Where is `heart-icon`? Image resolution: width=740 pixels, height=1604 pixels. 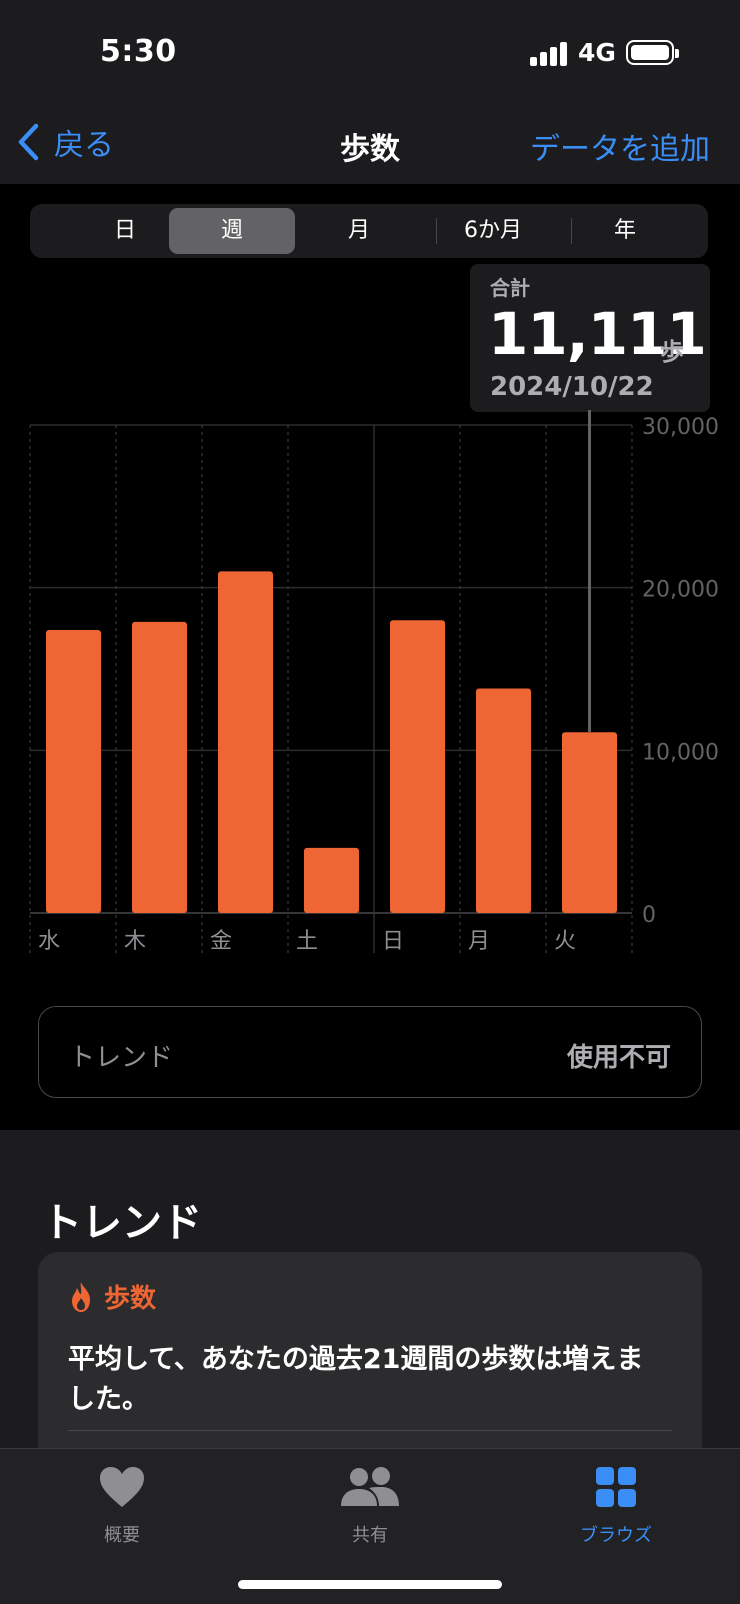
heart-icon is located at coordinates (122, 1487).